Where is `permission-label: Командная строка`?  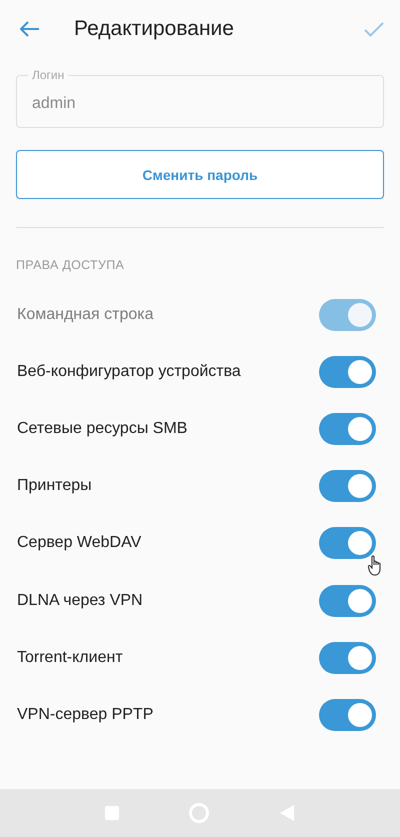
permission-label: Командная строка is located at coordinates (85, 315).